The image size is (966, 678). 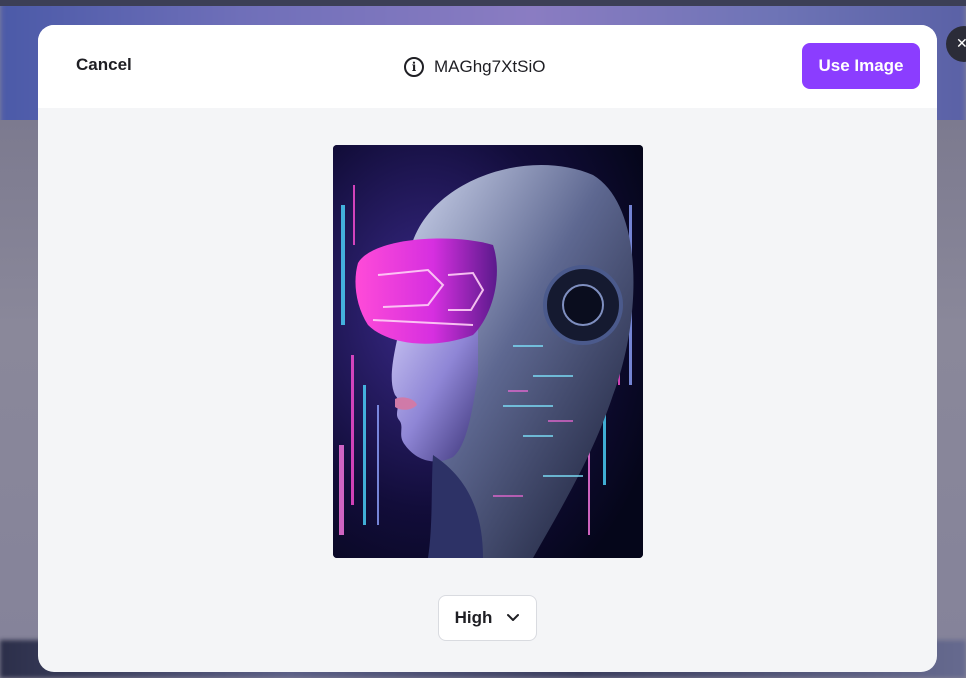 I want to click on chevron-down-icon, so click(x=513, y=618).